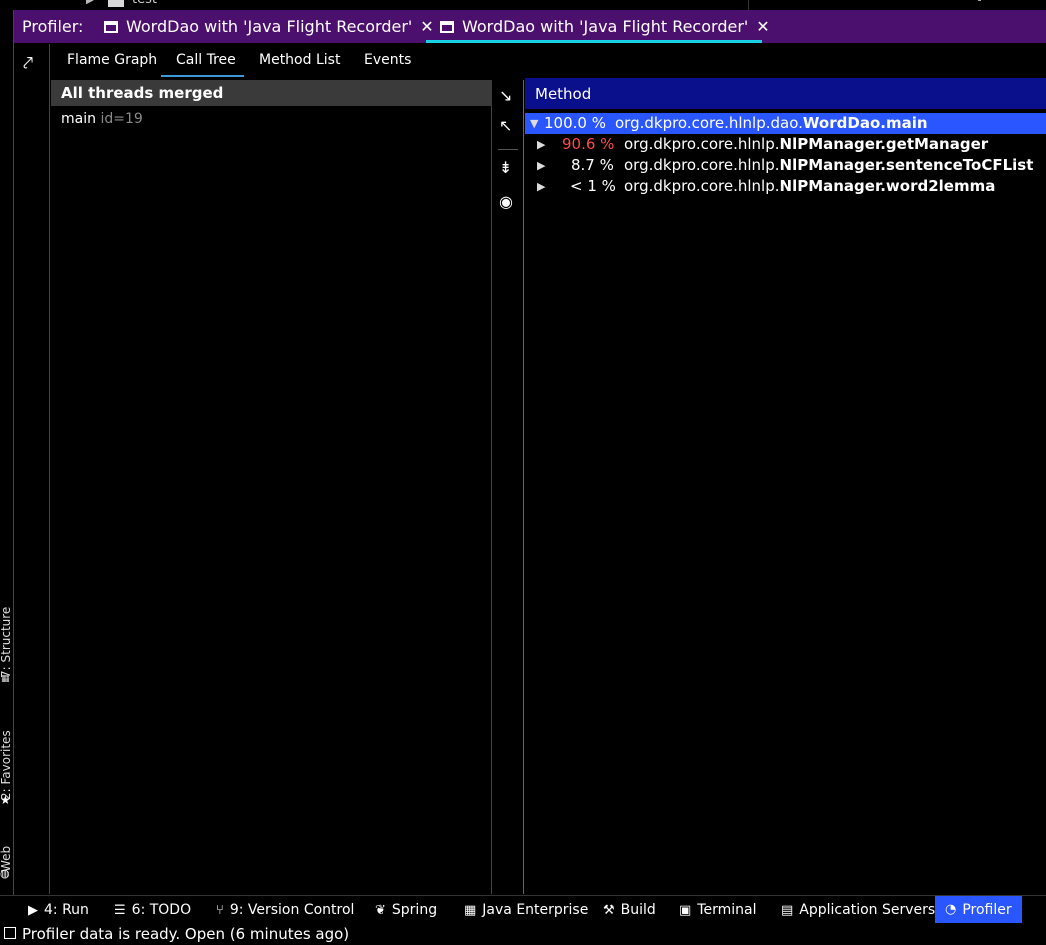  What do you see at coordinates (78, 119) in the screenshot?
I see `thread-name: main` at bounding box center [78, 119].